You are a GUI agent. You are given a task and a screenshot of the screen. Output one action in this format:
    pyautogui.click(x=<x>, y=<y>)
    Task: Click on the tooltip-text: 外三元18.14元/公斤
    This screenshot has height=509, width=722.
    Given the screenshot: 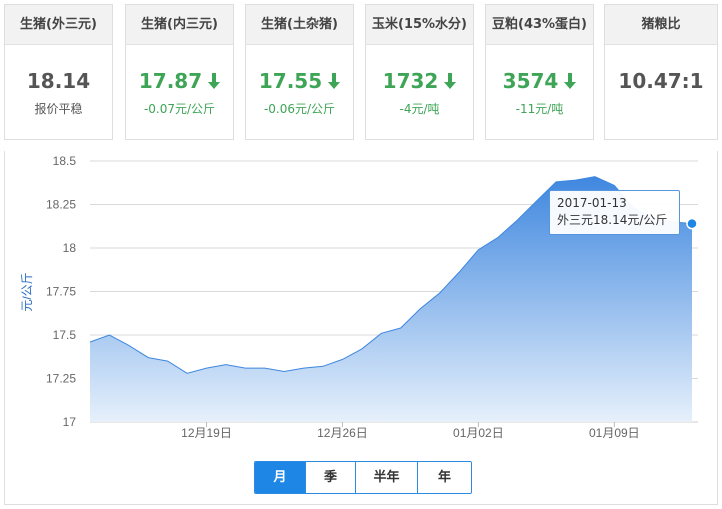 What is the action you would take?
    pyautogui.click(x=612, y=220)
    